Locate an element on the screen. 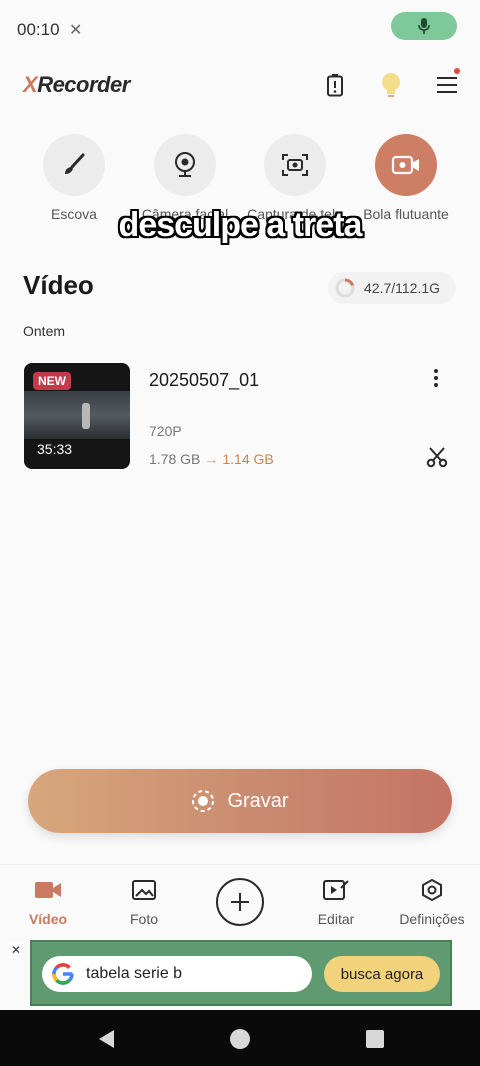  nav-settings: Definições is located at coordinates (432, 902).